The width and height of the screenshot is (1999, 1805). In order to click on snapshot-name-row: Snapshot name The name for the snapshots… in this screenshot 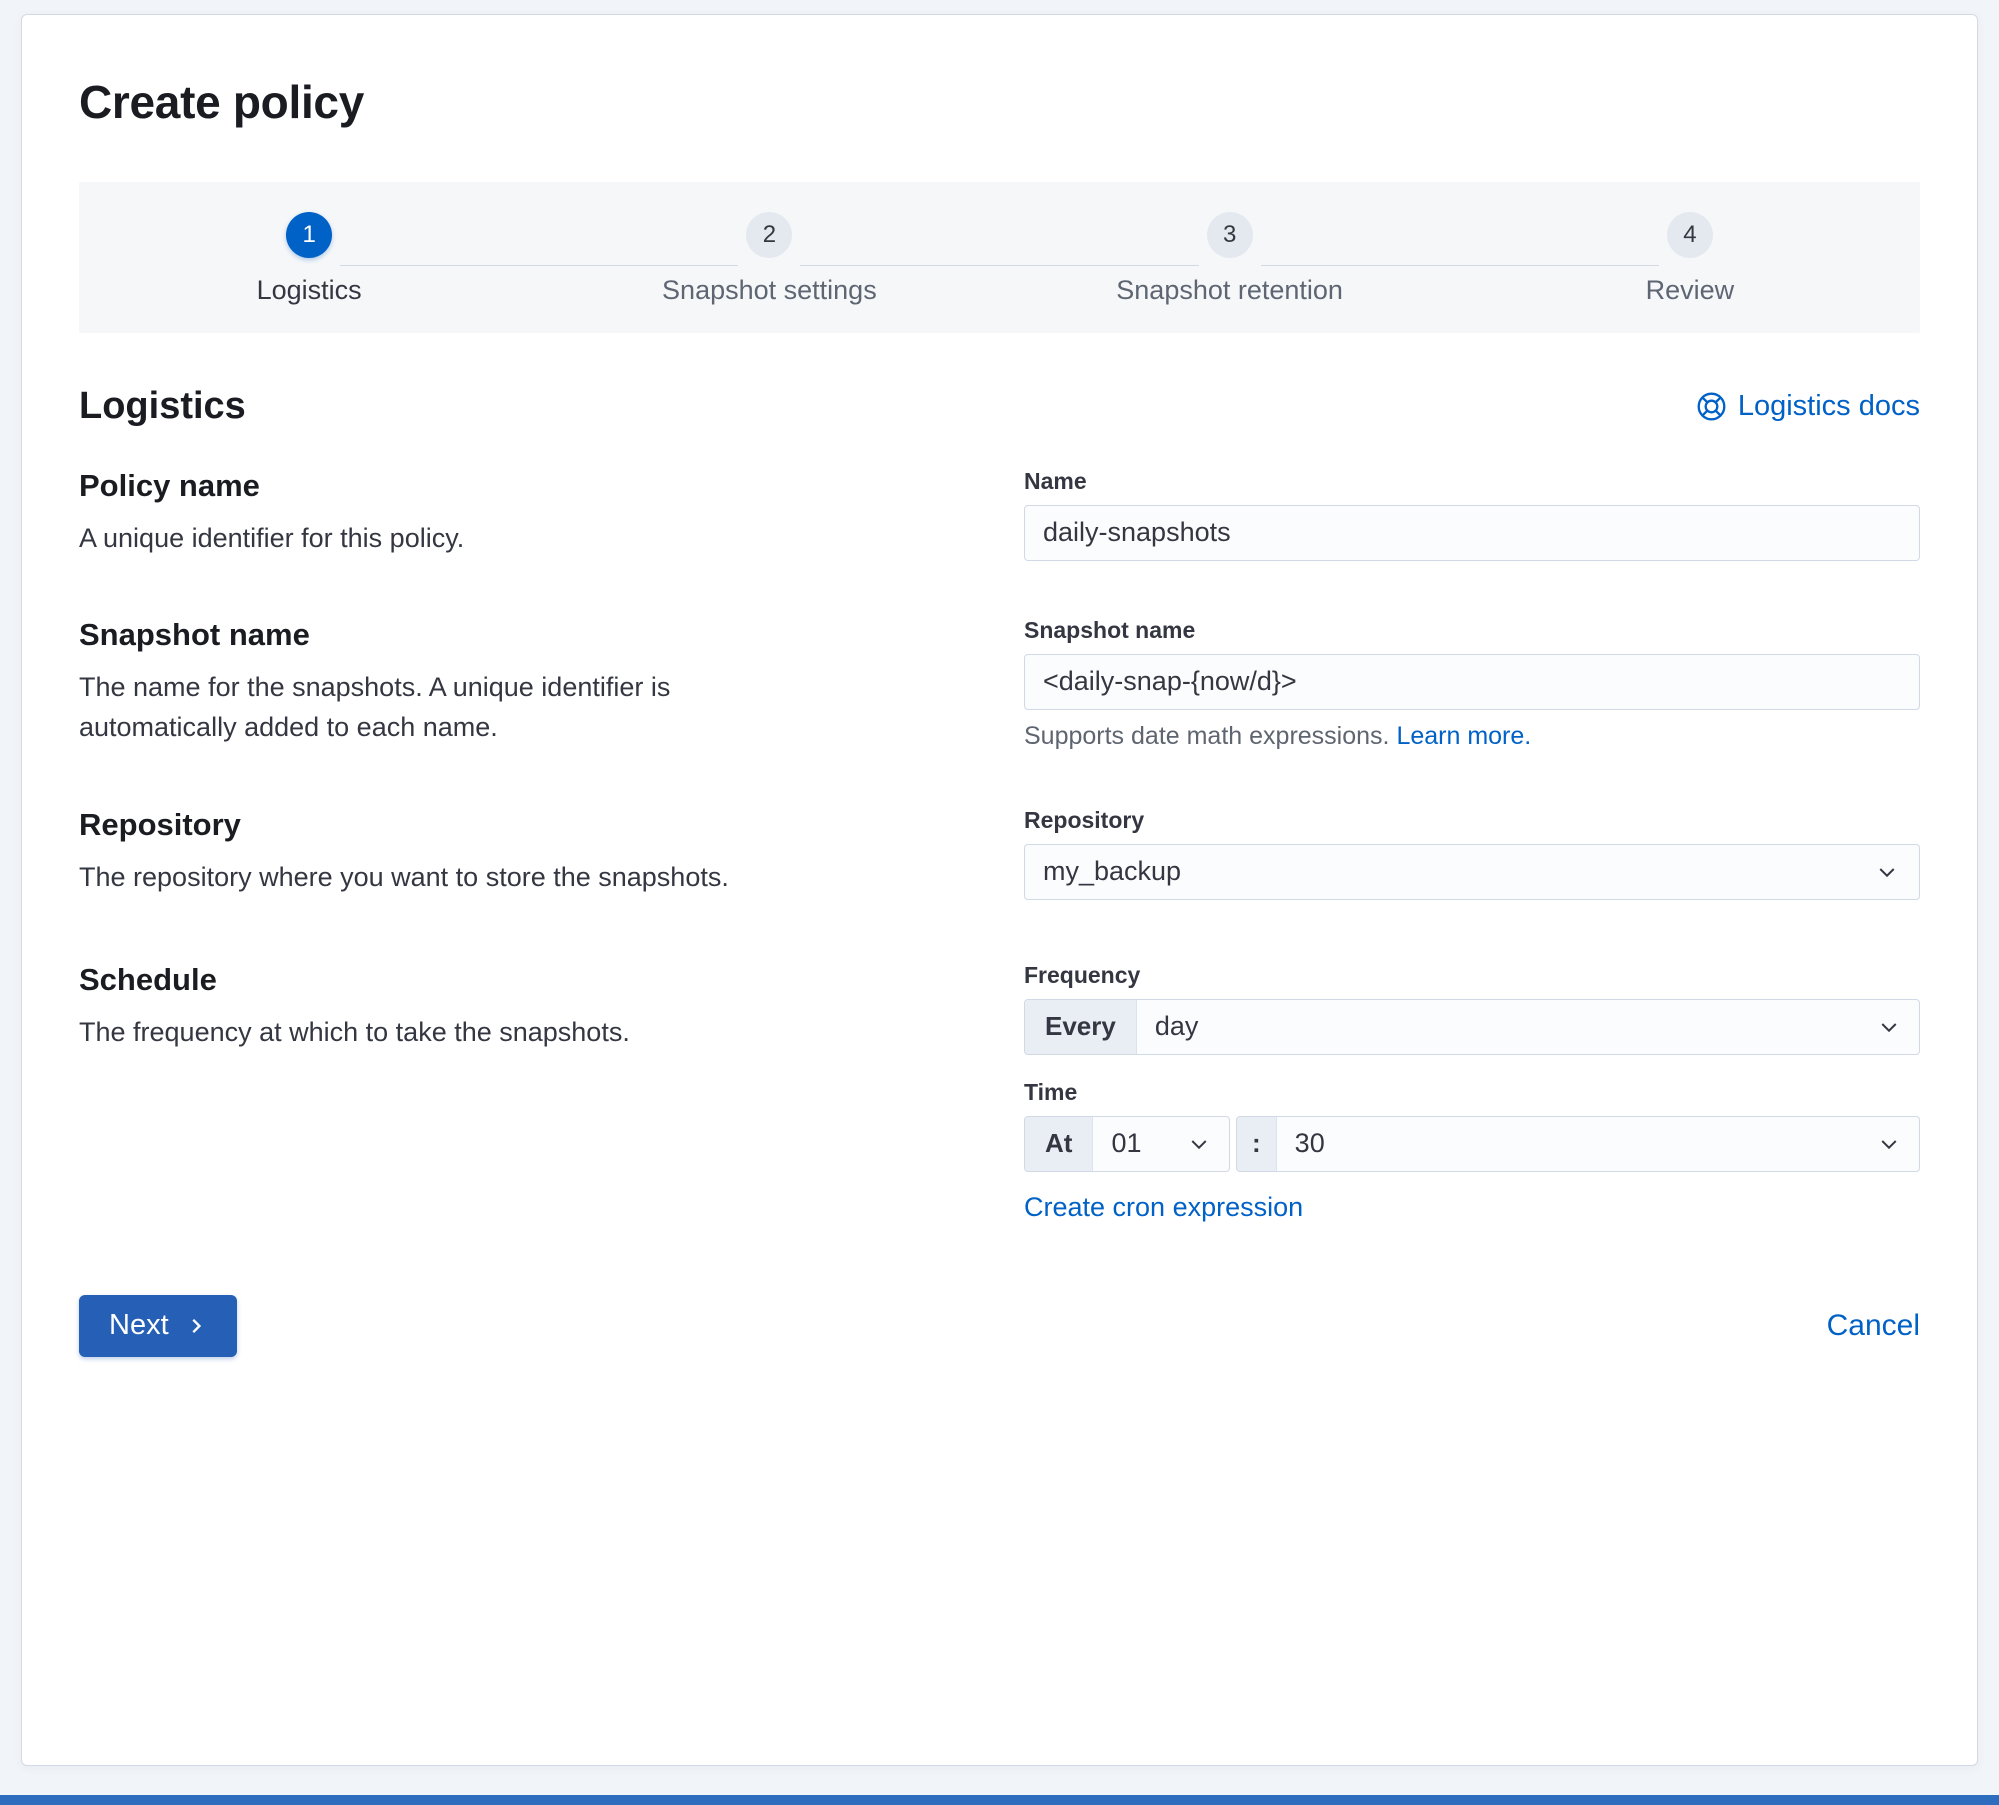, I will do `click(999, 684)`.